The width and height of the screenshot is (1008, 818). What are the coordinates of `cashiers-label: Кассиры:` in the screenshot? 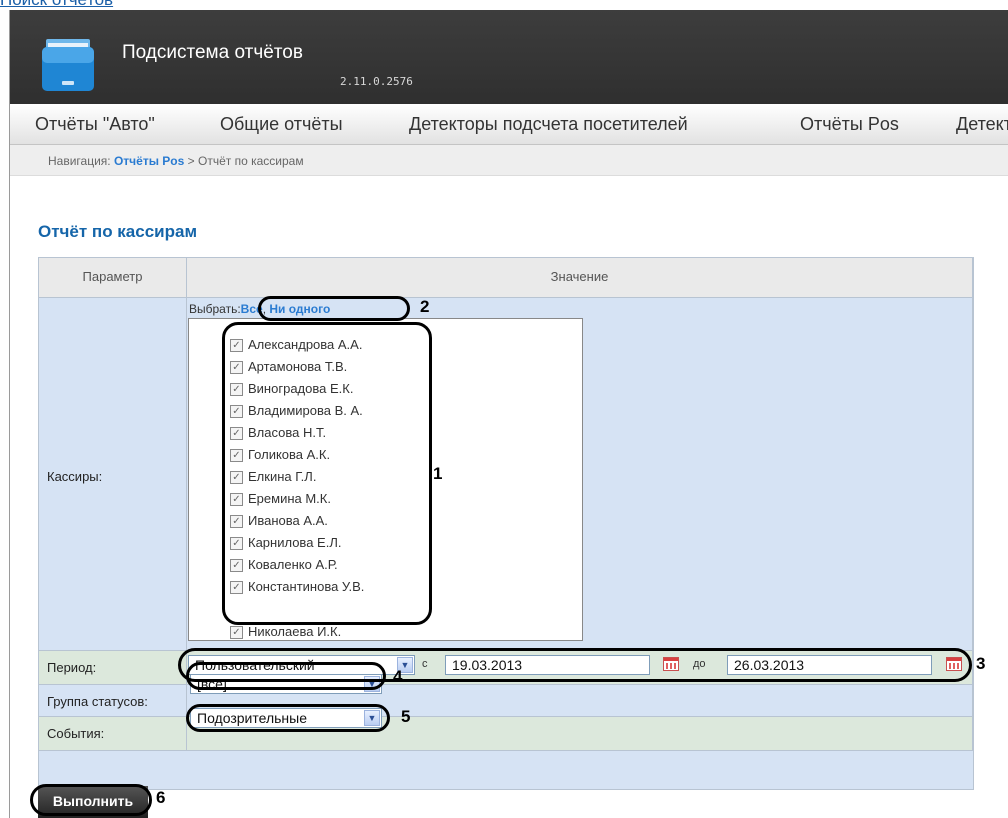 It's located at (75, 476).